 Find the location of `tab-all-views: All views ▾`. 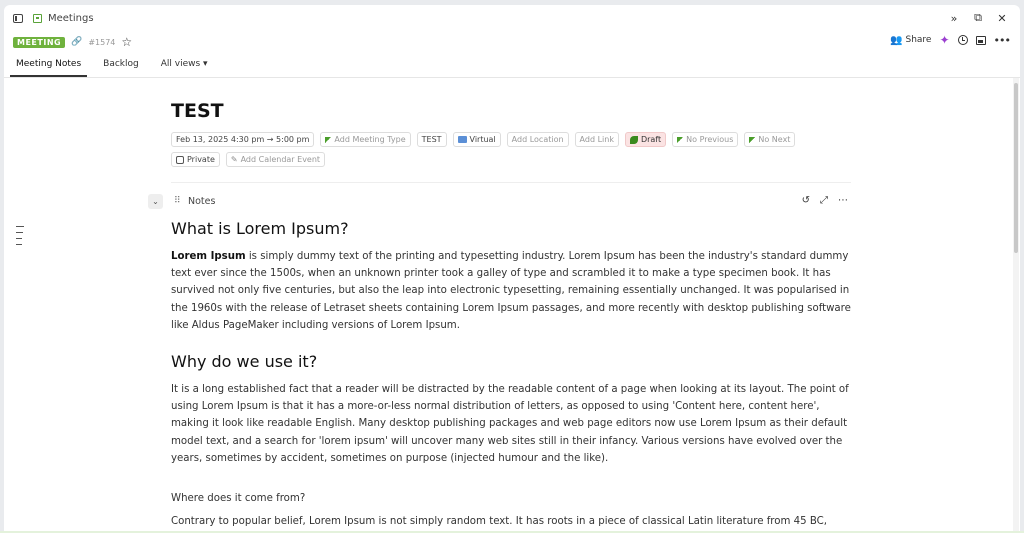

tab-all-views: All views ▾ is located at coordinates (184, 65).